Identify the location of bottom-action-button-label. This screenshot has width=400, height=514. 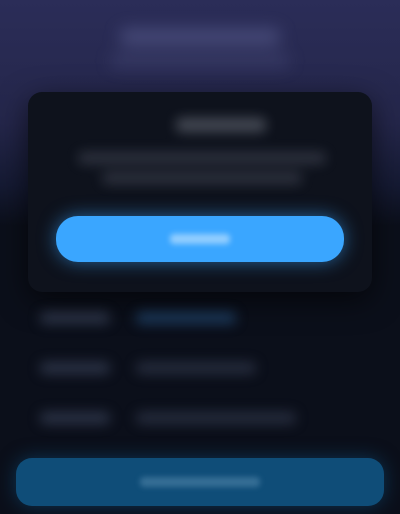
(200, 482).